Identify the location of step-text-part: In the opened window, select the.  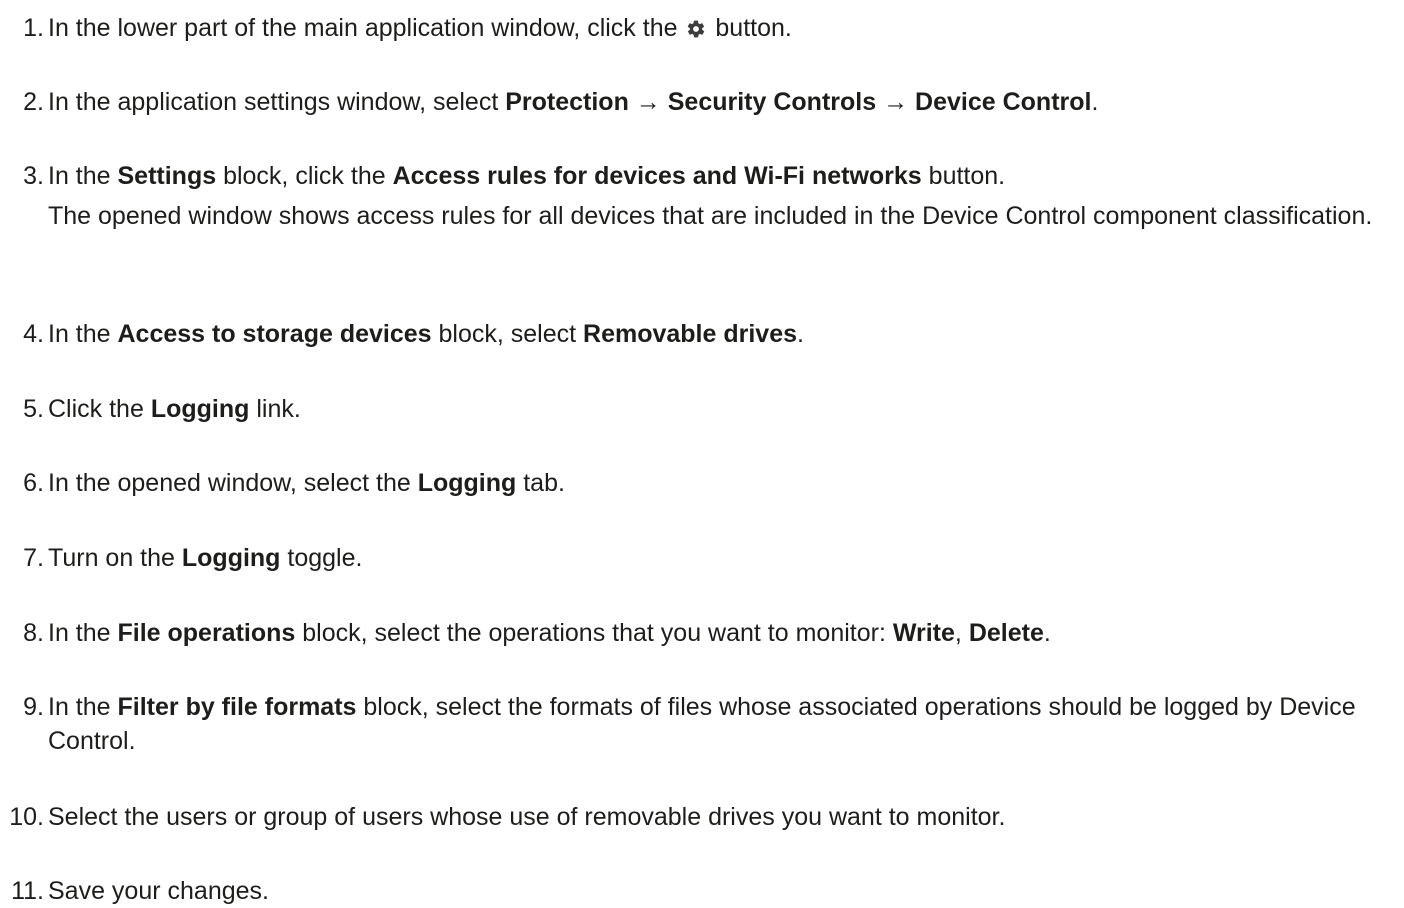
(233, 483).